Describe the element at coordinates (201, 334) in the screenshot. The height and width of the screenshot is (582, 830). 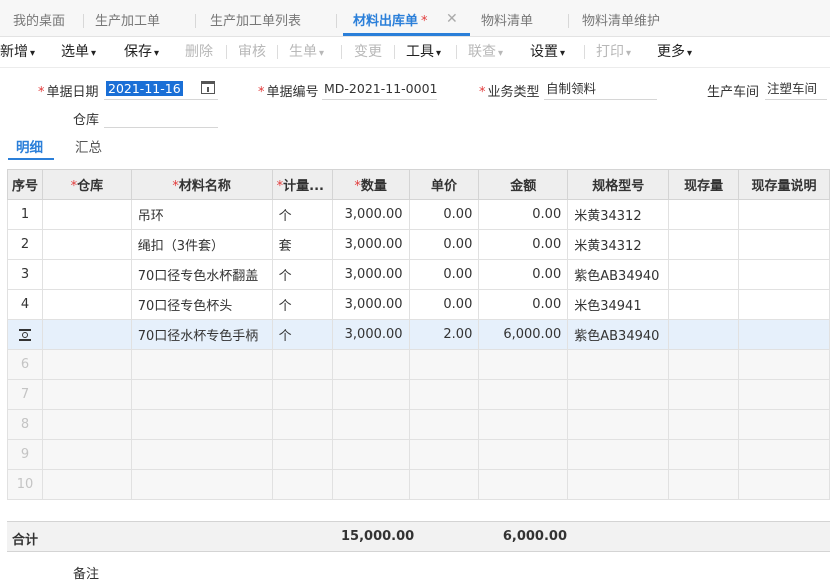
I see `cell-material: 70口径水杯专色手柄` at that location.